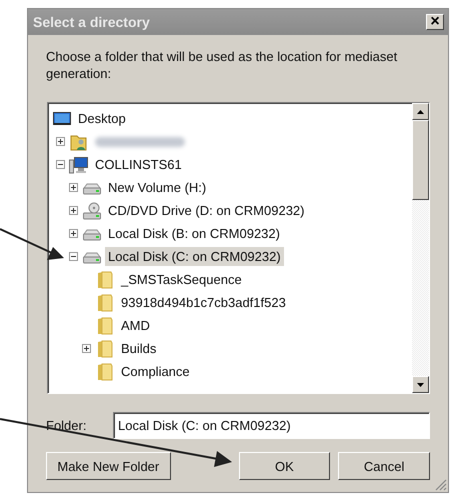  I want to click on dialog-button: Make New Folder, so click(108, 466).